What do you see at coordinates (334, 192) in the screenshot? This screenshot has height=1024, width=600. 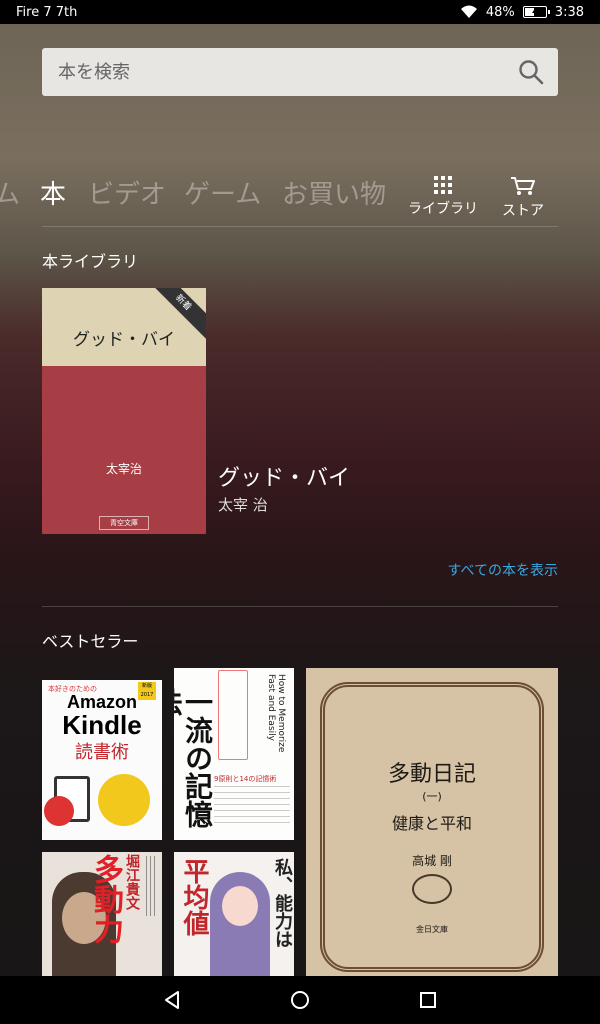 I see `tab-shopping: お買い物` at bounding box center [334, 192].